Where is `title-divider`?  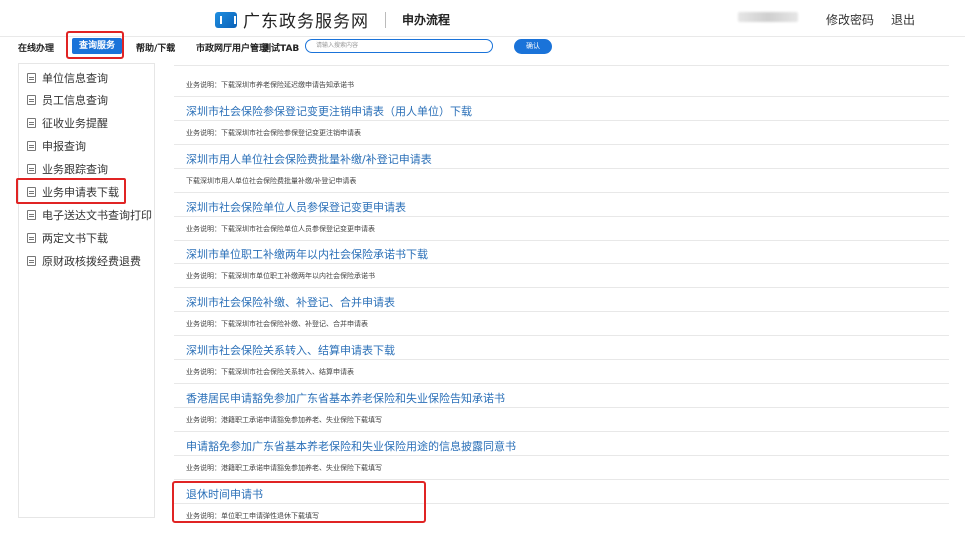
title-divider is located at coordinates (385, 19).